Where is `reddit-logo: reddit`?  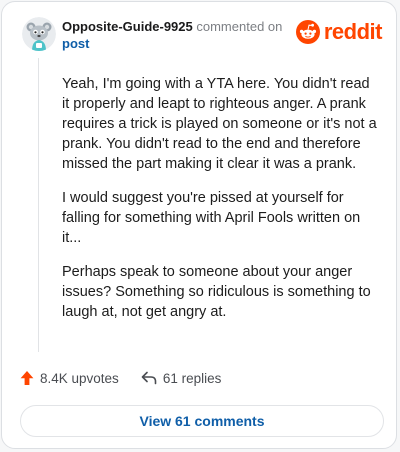
reddit-logo: reddit is located at coordinates (339, 31).